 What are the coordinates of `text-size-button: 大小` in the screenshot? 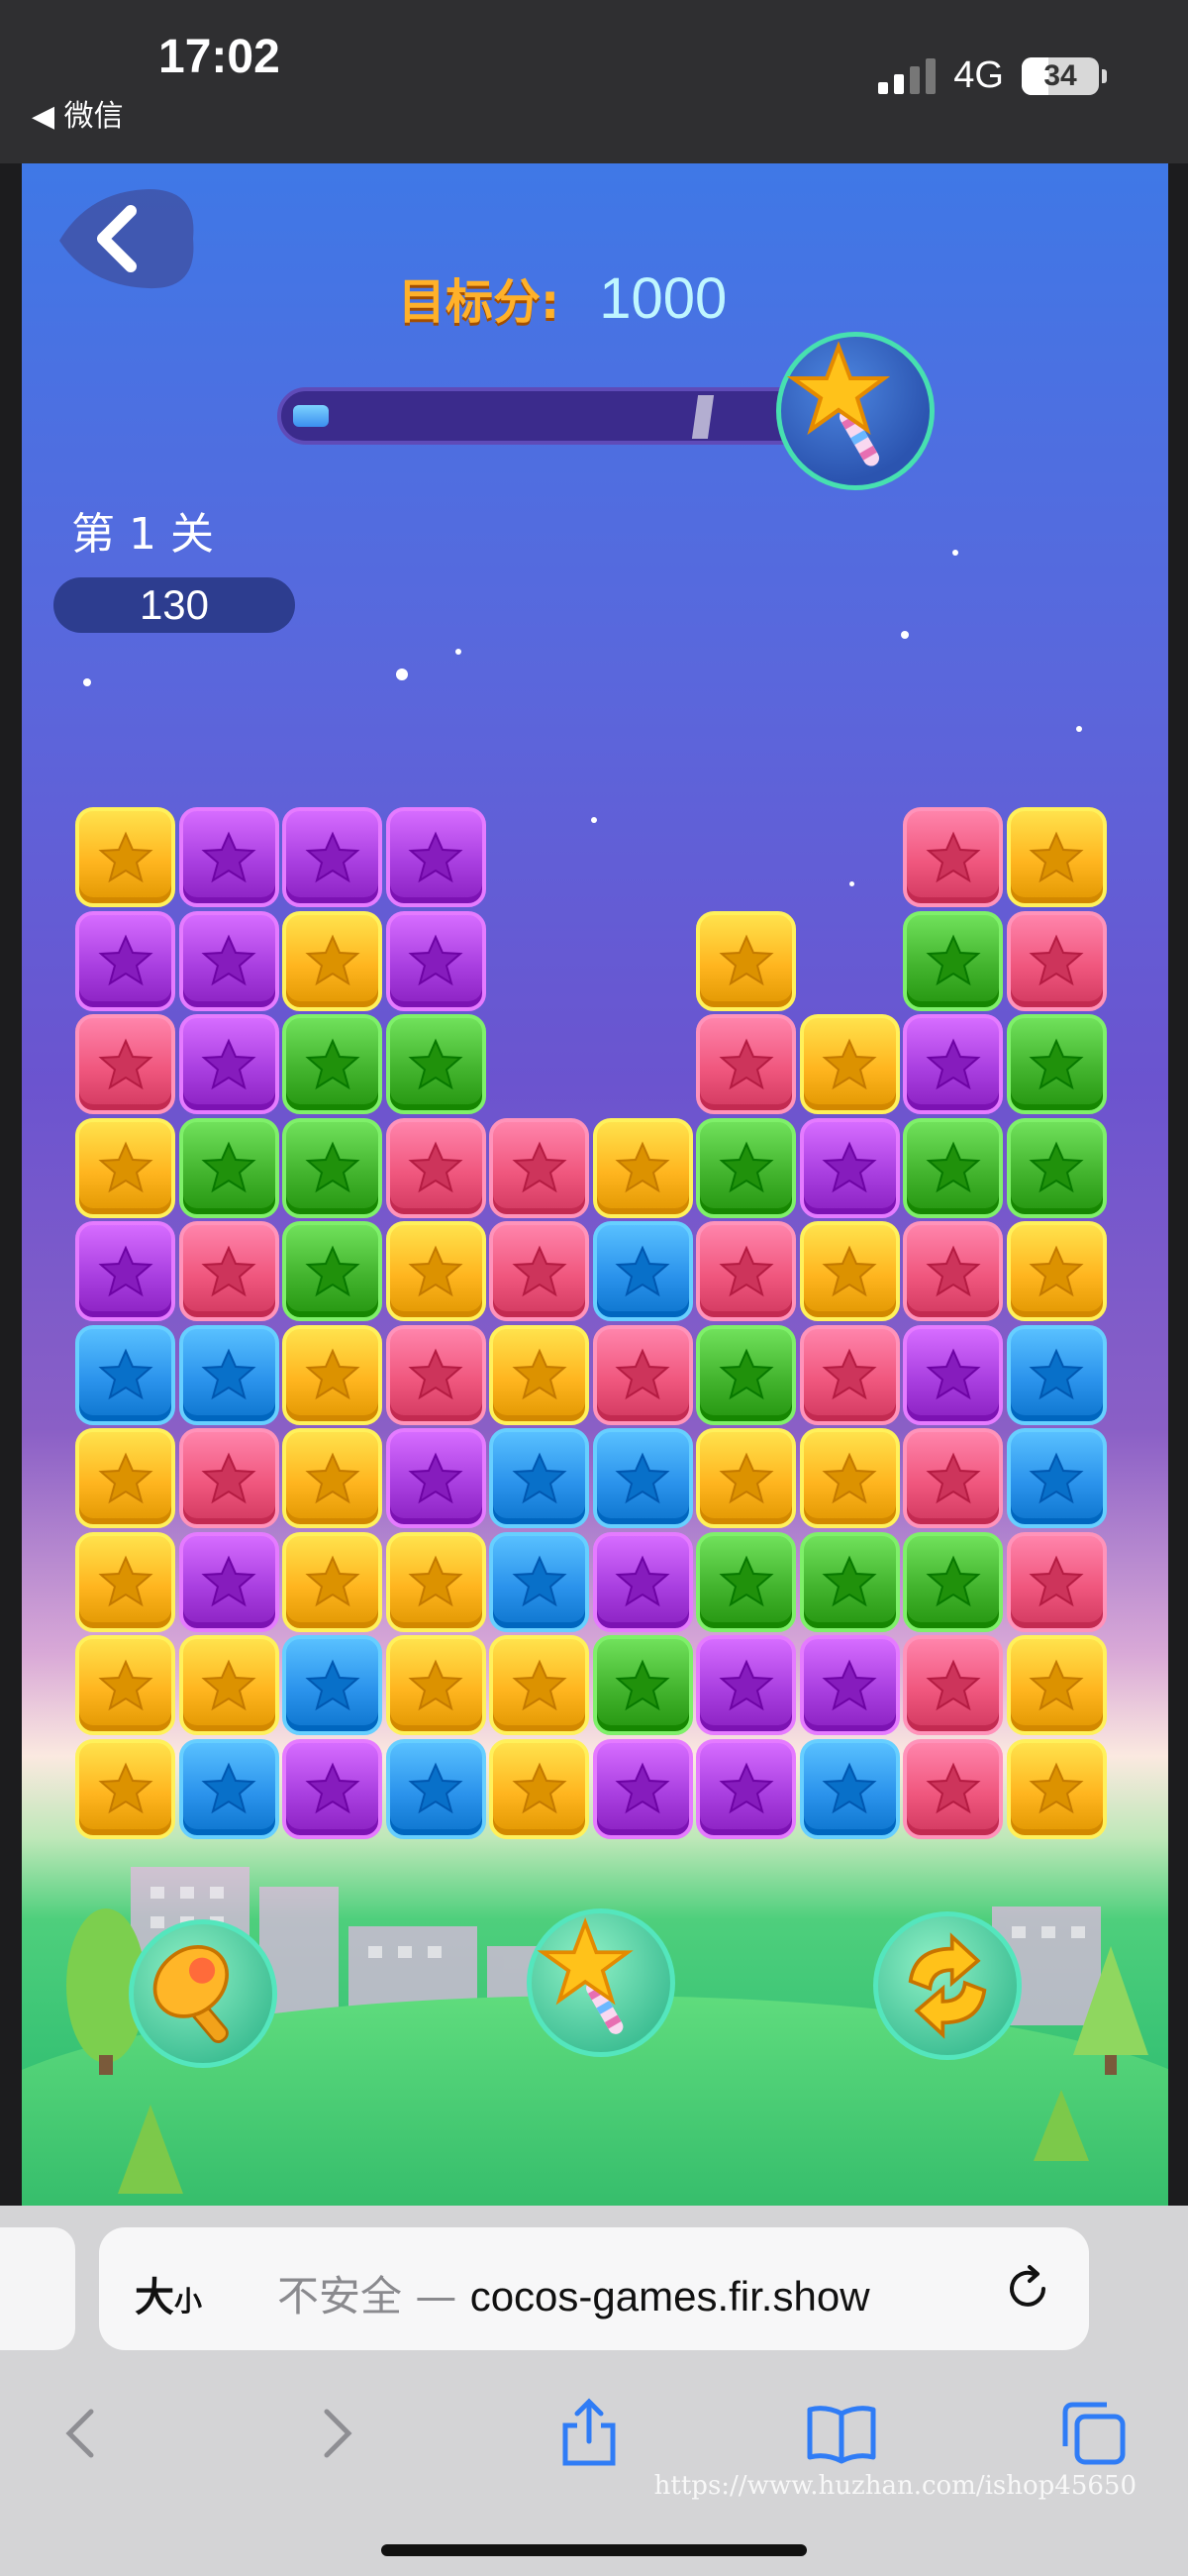 It's located at (168, 2293).